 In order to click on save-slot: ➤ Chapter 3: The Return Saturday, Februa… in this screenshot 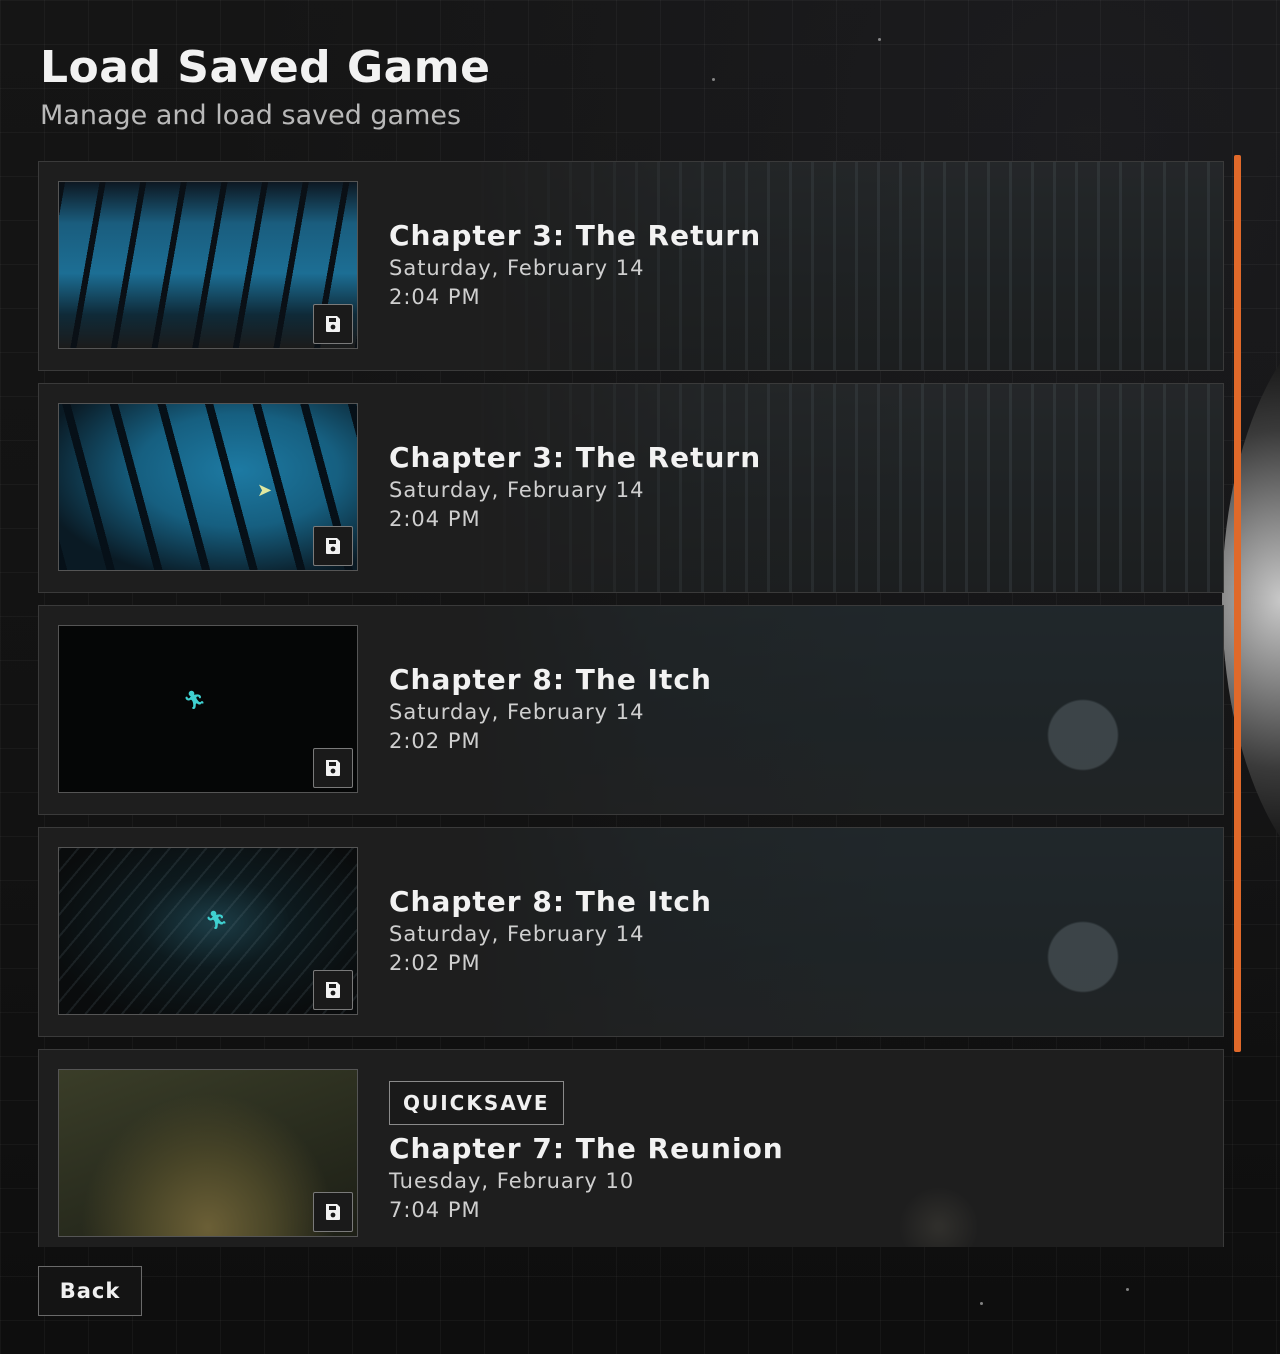, I will do `click(631, 488)`.